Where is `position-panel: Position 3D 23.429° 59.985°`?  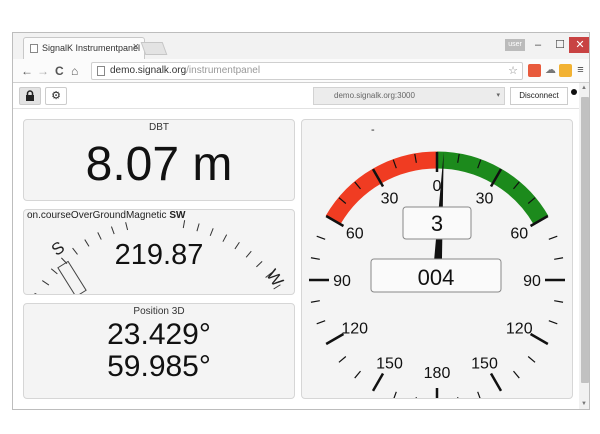 position-panel: Position 3D 23.429° 59.985° is located at coordinates (159, 351).